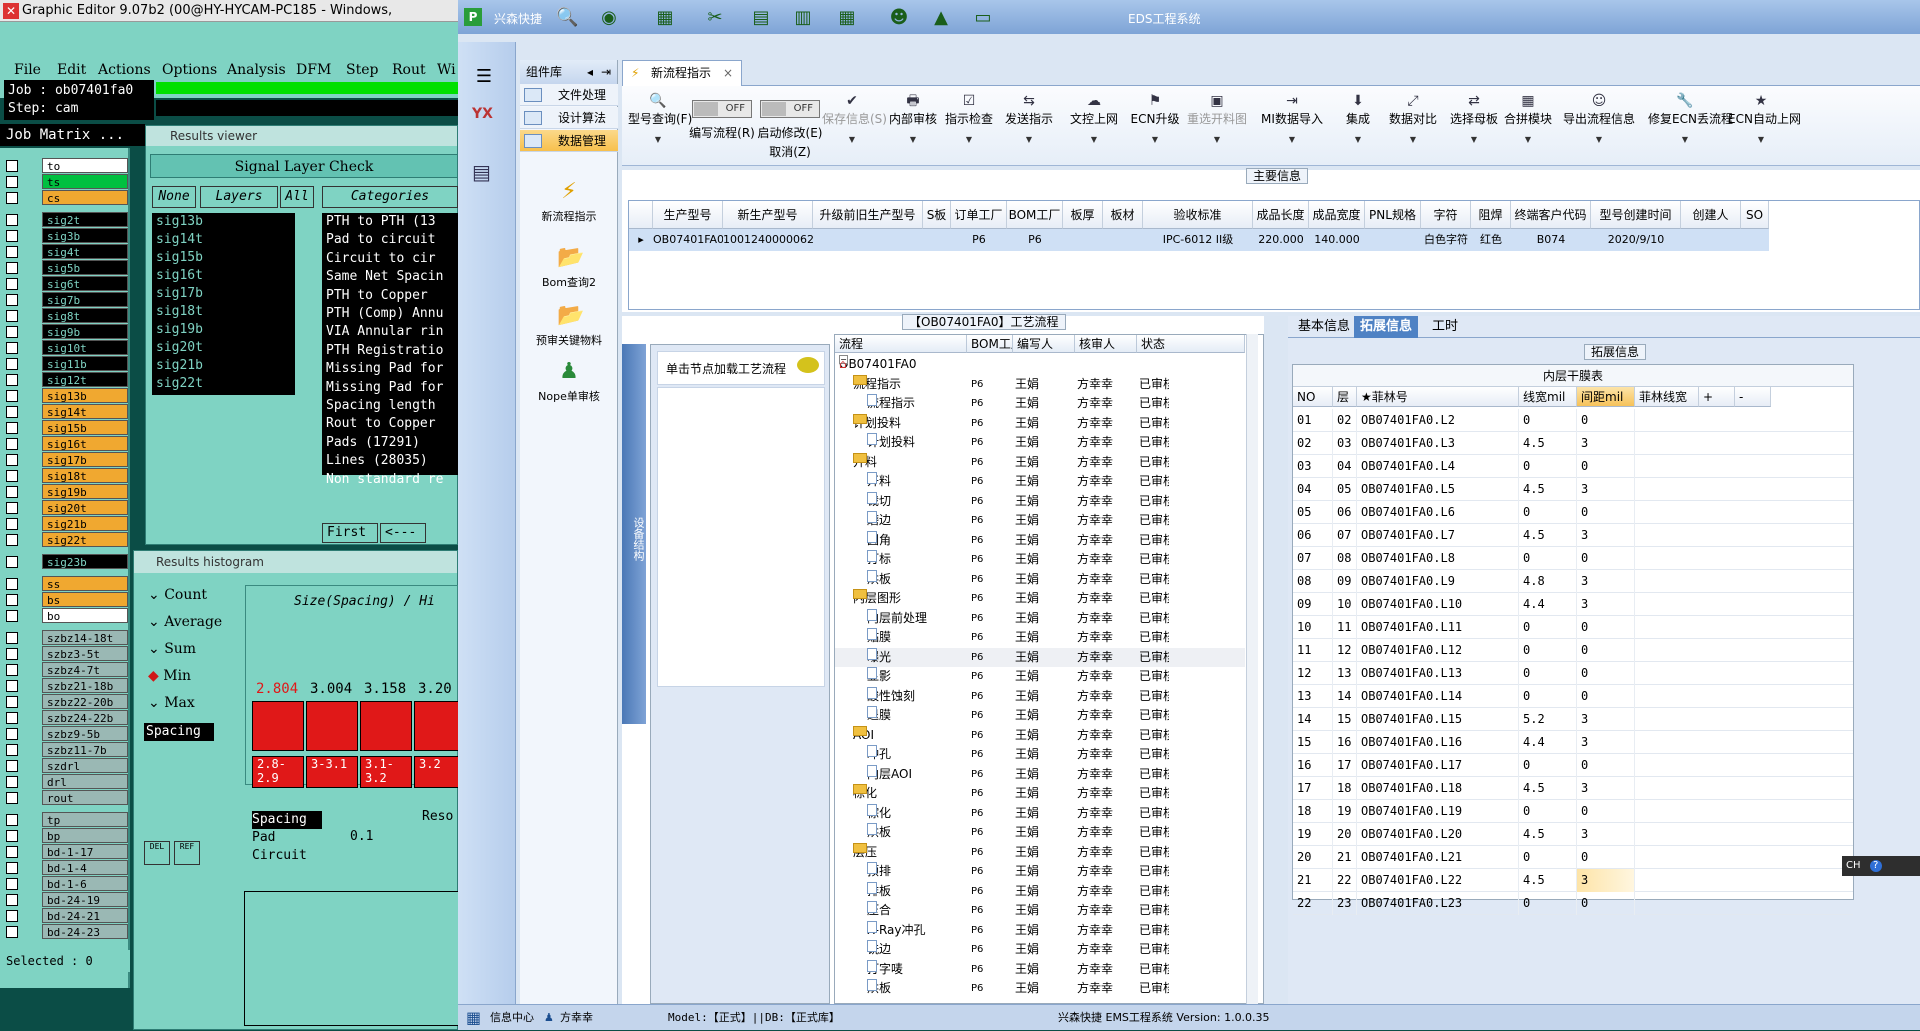  I want to click on option-min: ◆ Min, so click(169, 676).